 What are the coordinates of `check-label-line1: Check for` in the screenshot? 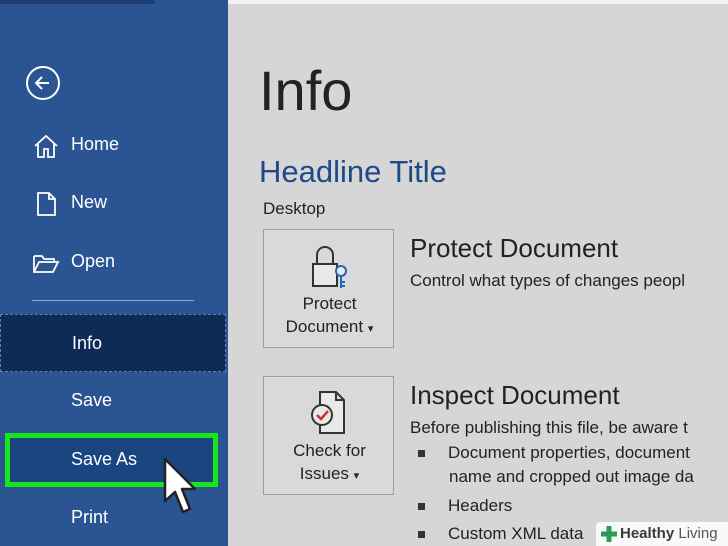 It's located at (329, 450).